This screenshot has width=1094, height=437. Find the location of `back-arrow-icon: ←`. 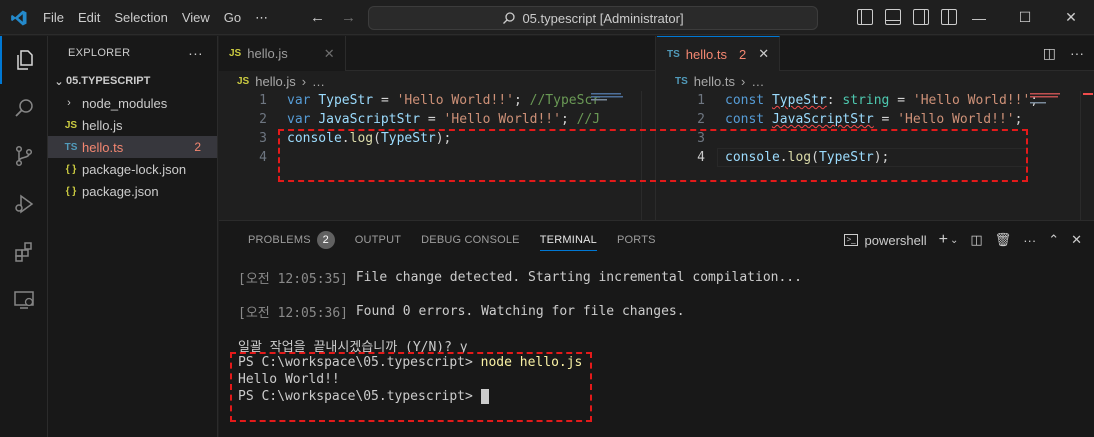

back-arrow-icon: ← is located at coordinates (317, 17).